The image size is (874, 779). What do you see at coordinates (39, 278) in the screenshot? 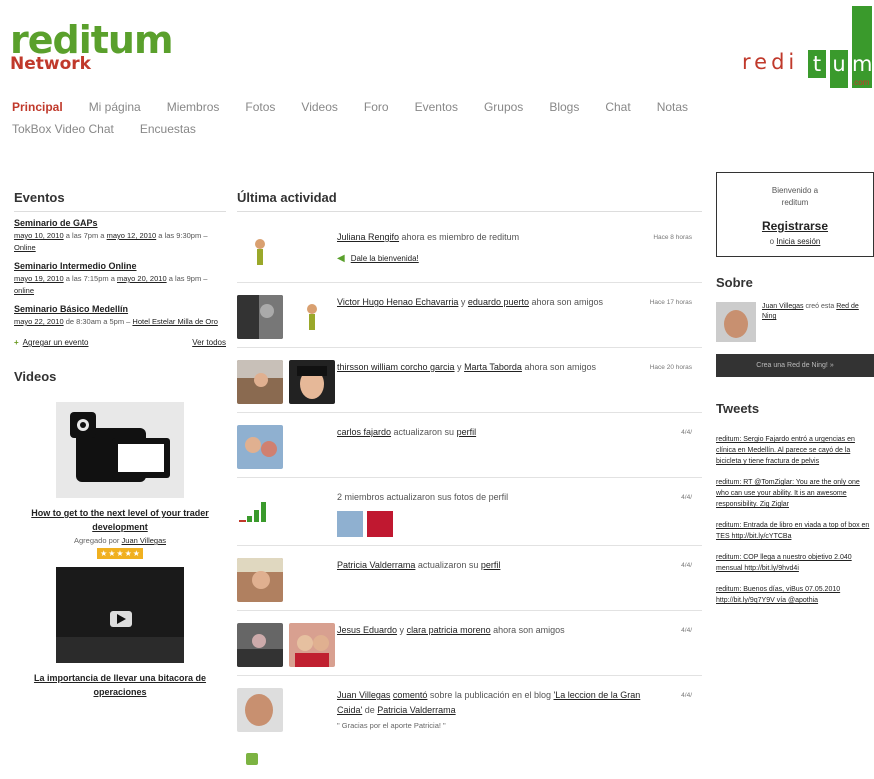
I see `event-start-date: mayo 19, 2010` at bounding box center [39, 278].